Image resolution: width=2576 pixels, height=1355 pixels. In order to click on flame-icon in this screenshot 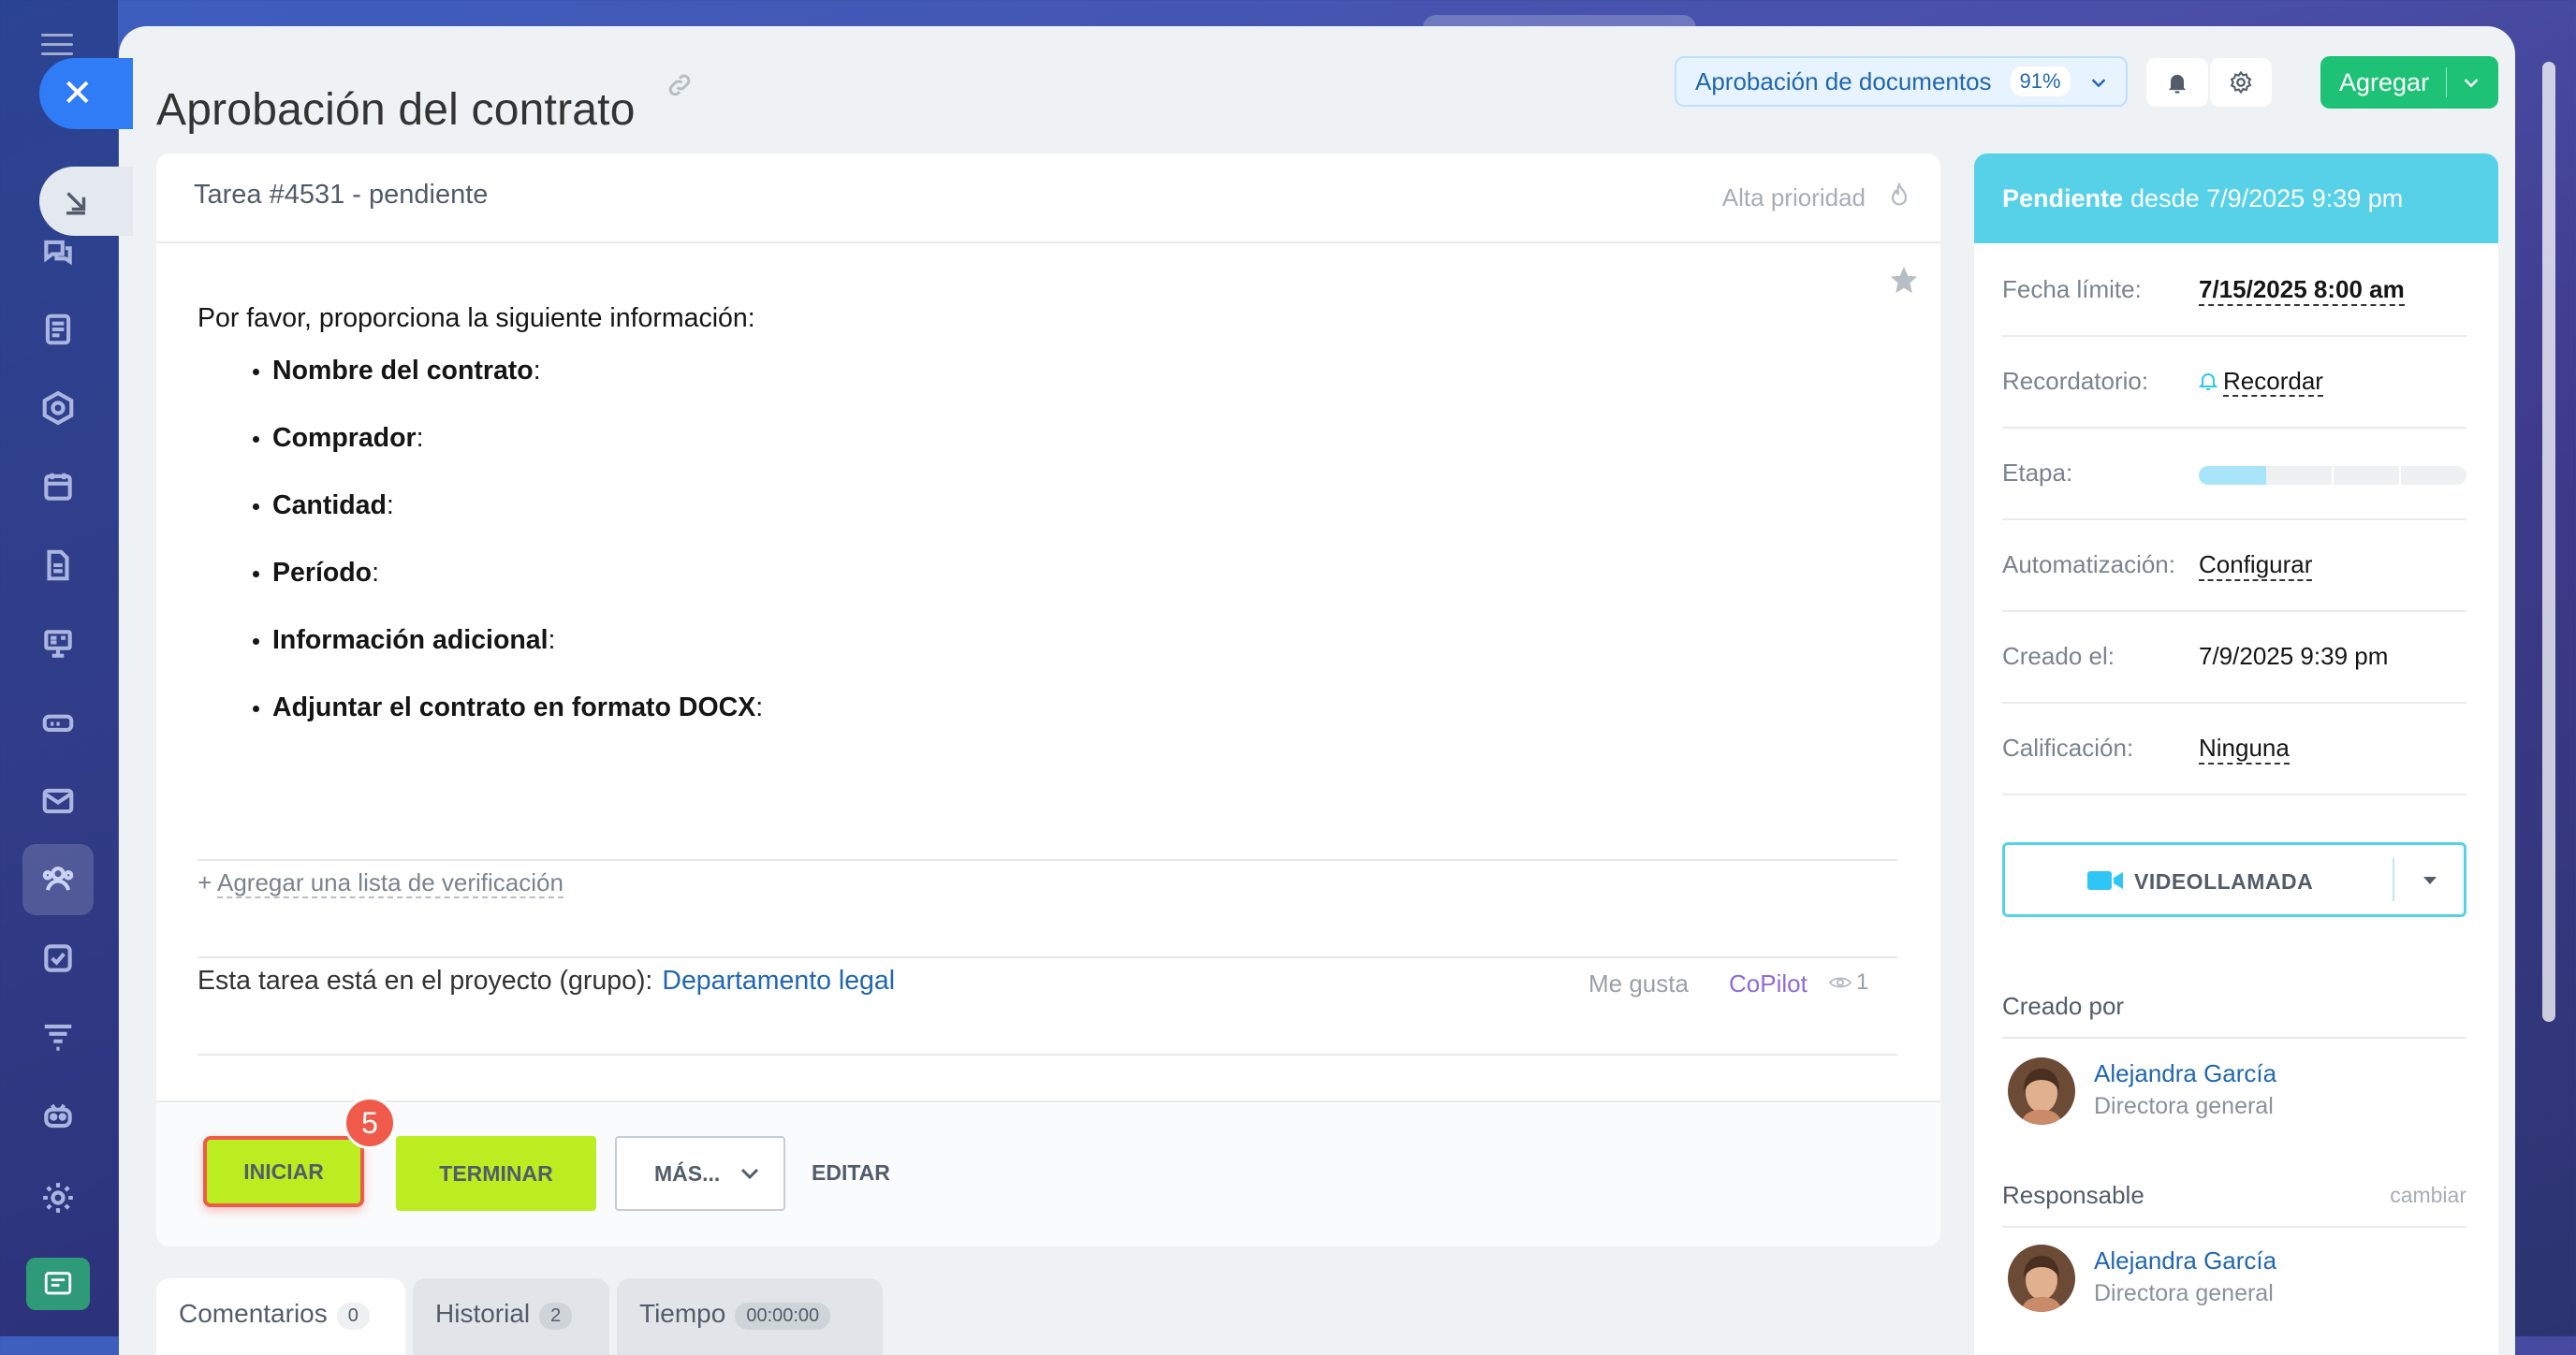, I will do `click(1899, 195)`.